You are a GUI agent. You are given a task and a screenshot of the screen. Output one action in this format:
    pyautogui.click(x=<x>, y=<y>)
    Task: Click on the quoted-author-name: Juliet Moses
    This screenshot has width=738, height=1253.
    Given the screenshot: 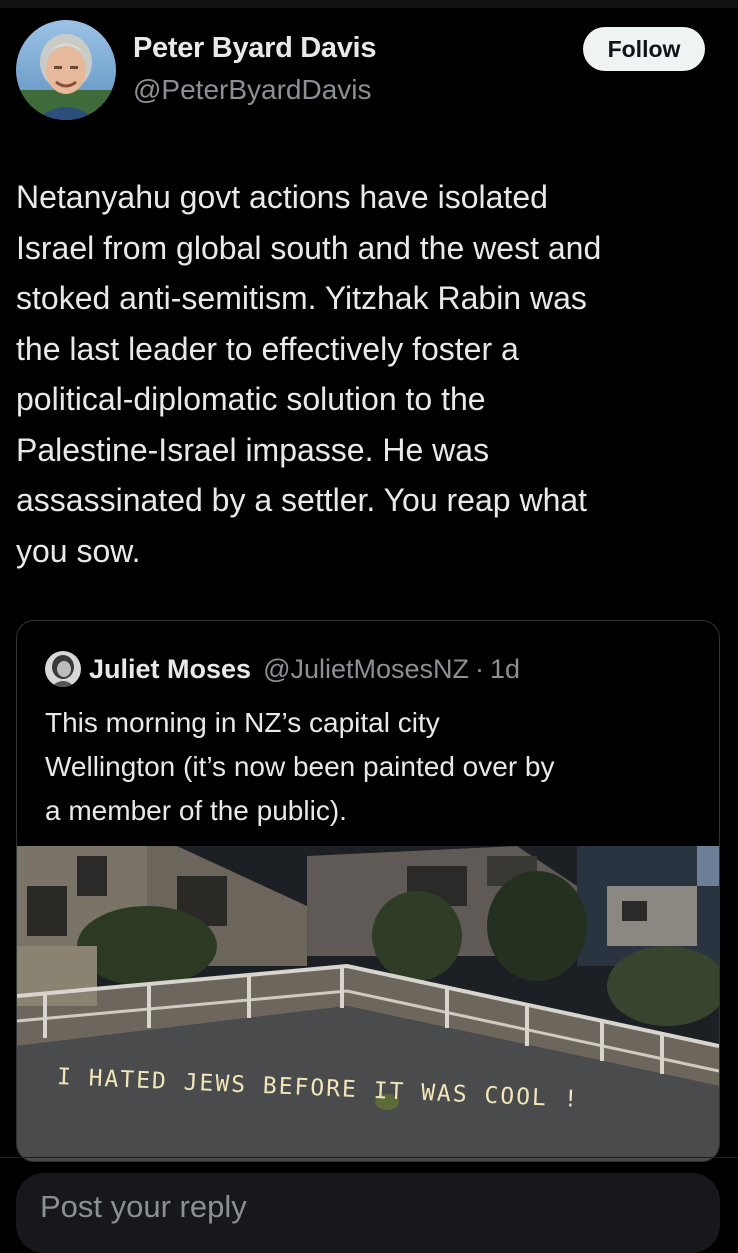 What is the action you would take?
    pyautogui.click(x=170, y=669)
    